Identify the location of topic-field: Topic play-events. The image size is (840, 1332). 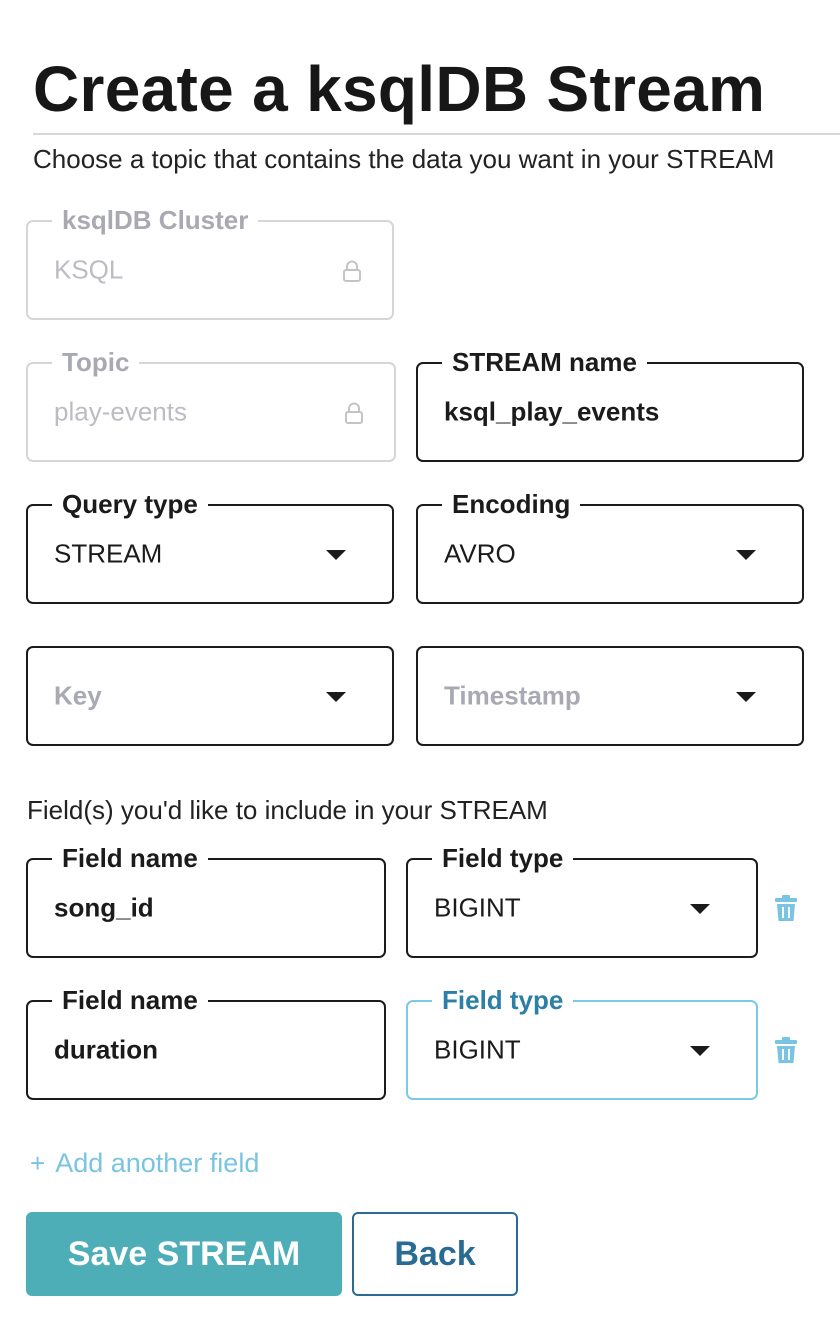
(211, 403).